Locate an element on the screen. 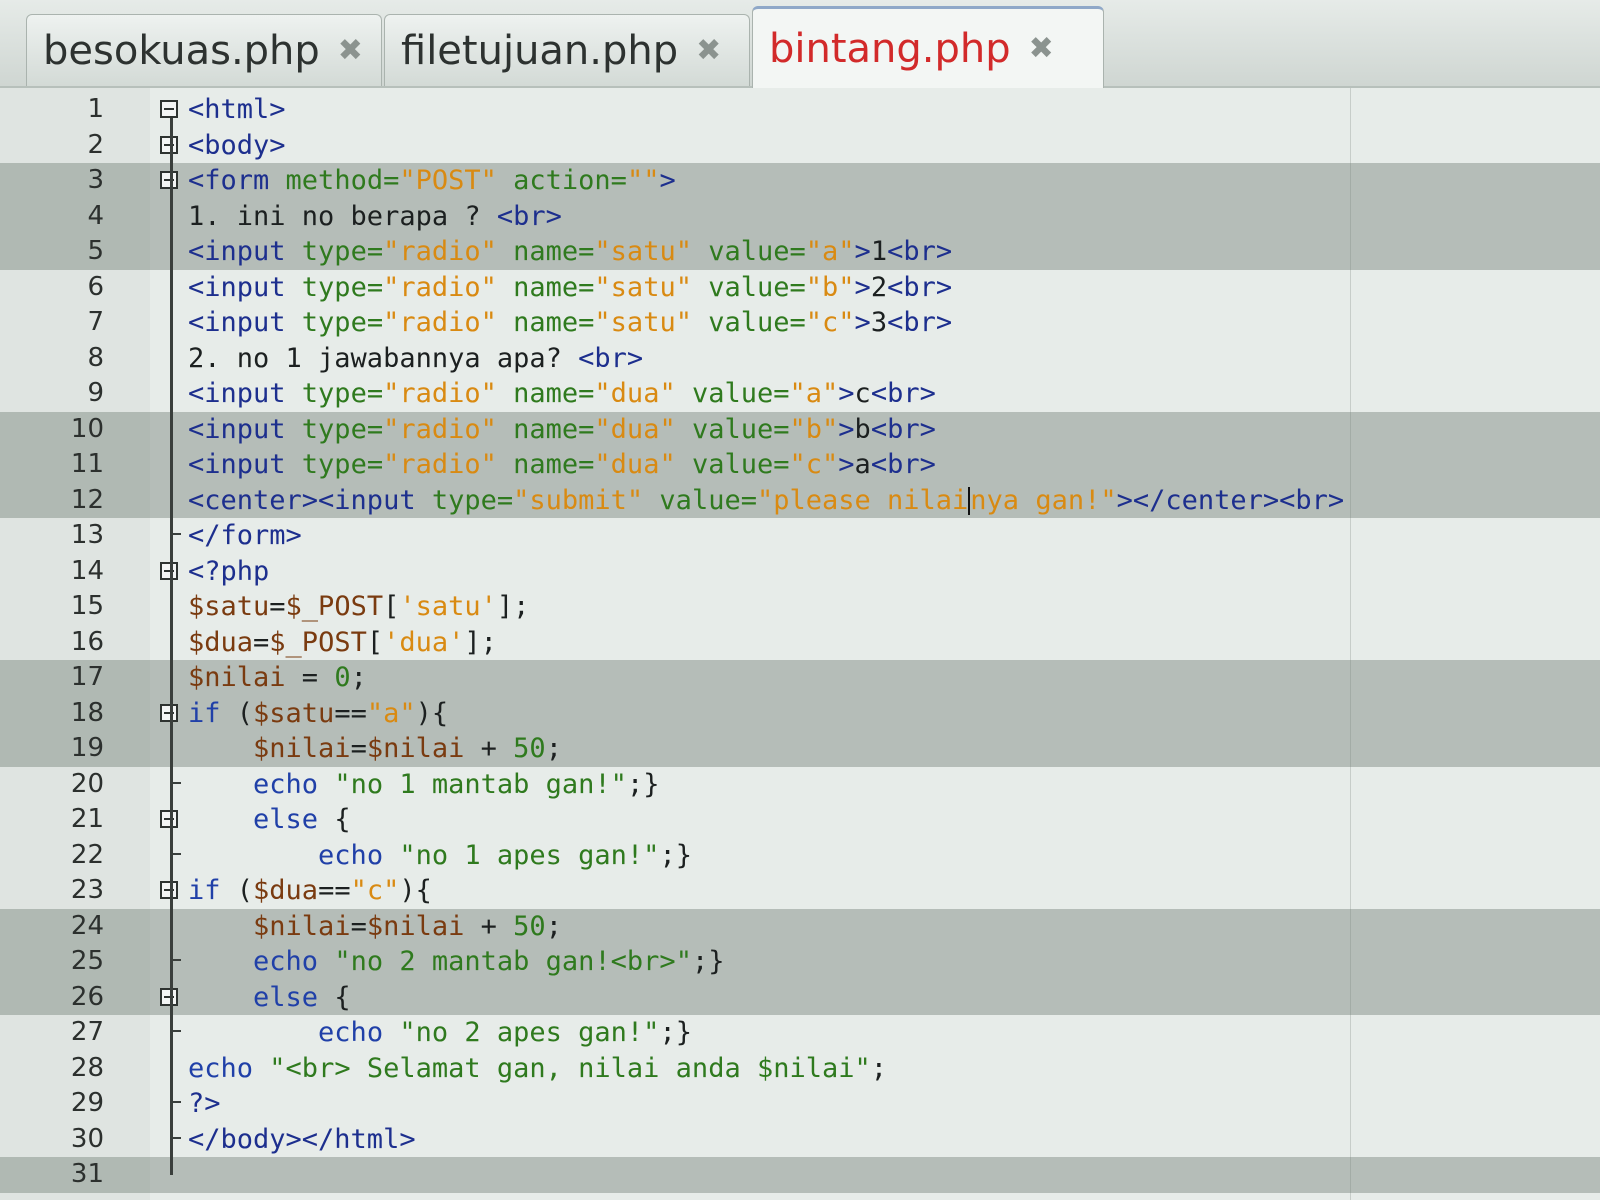  code-text: else { is located at coordinates (269, 997).